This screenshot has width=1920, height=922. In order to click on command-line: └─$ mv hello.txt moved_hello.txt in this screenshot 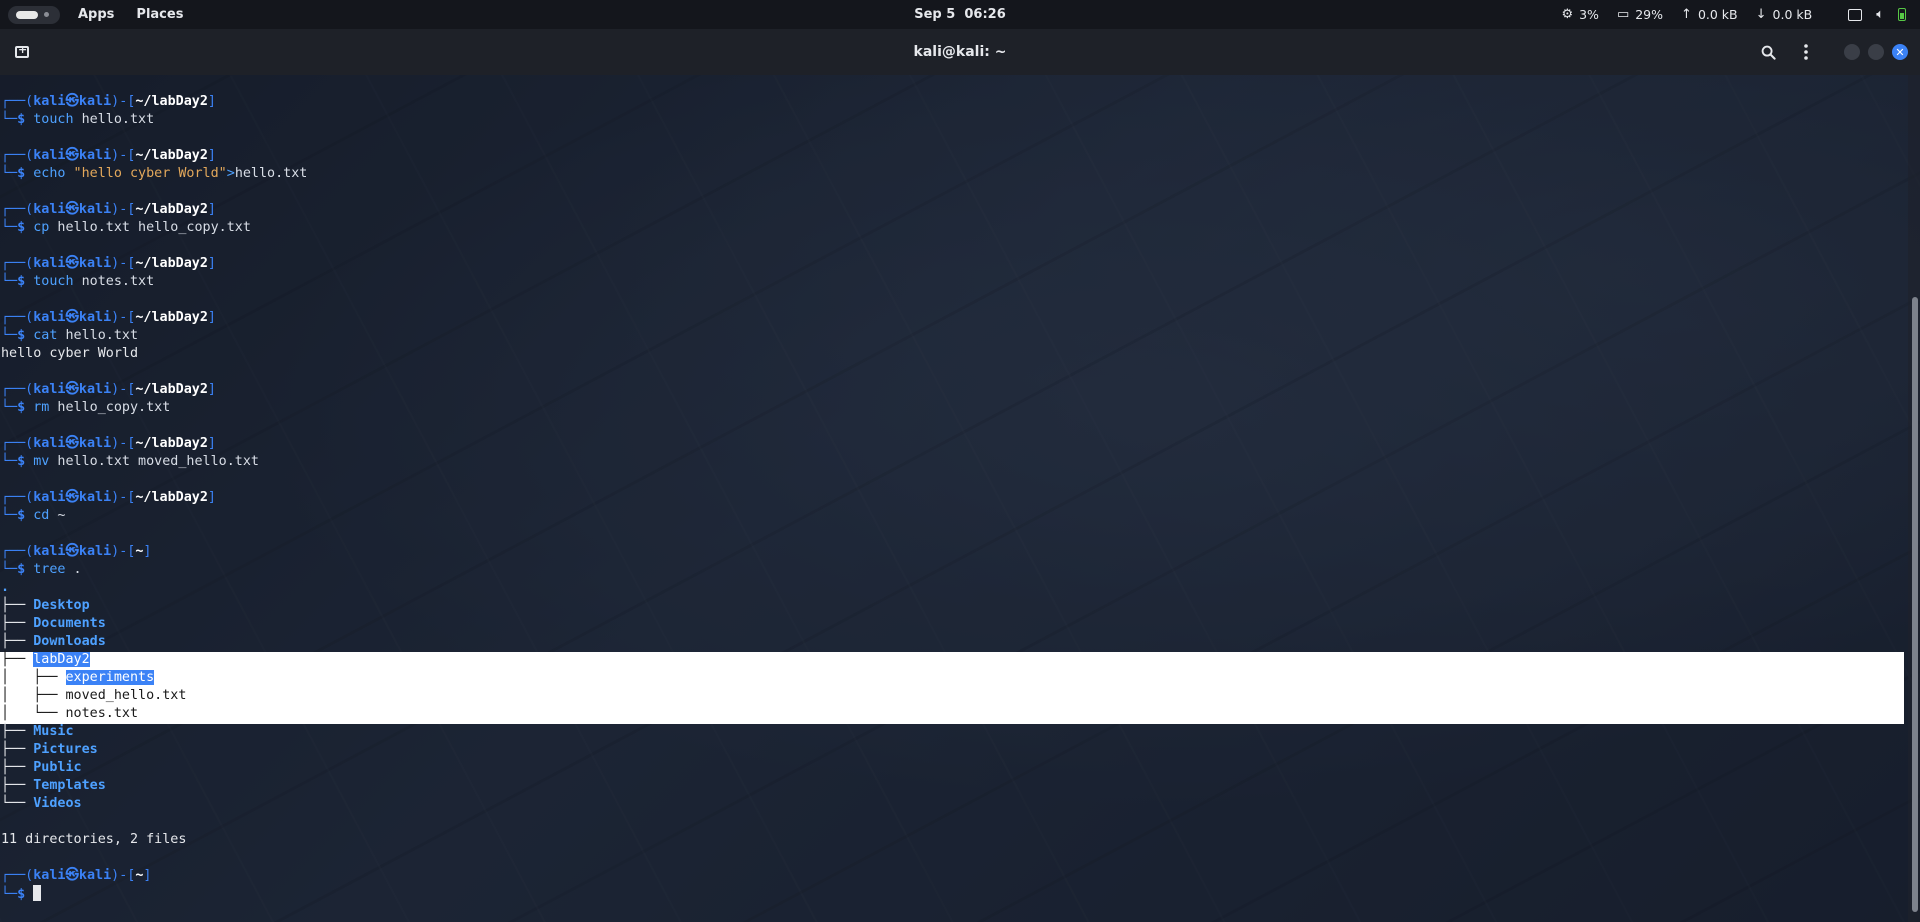, I will do `click(154, 462)`.